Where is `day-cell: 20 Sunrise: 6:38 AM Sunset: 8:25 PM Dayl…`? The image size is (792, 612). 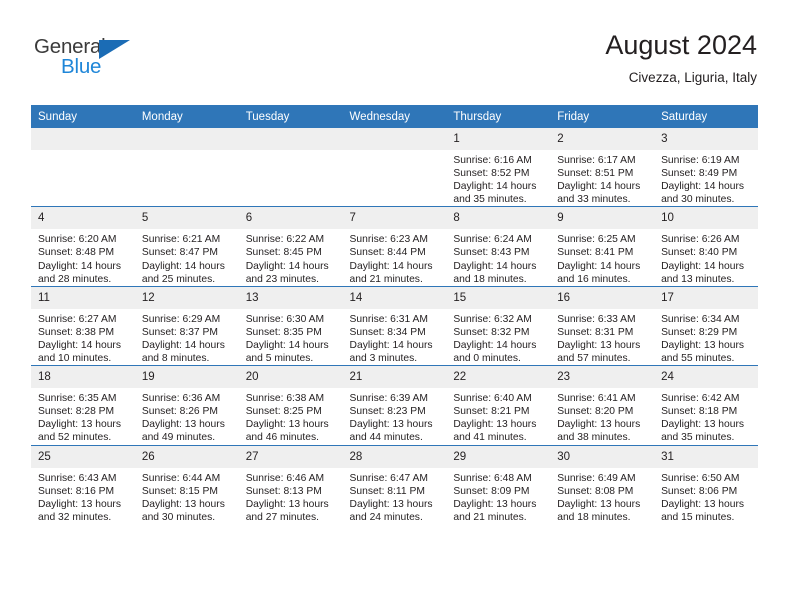 day-cell: 20 Sunrise: 6:38 AM Sunset: 8:25 PM Dayl… is located at coordinates (290, 405).